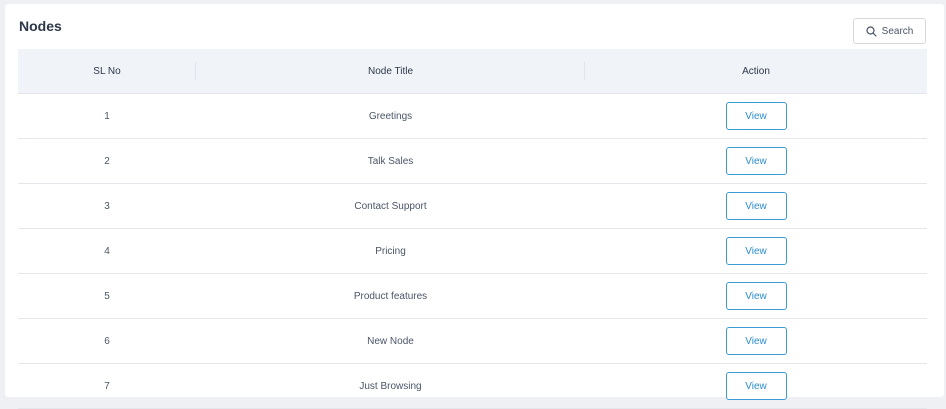  Describe the element at coordinates (472, 341) in the screenshot. I see `table-row: 6 New Node View` at that location.